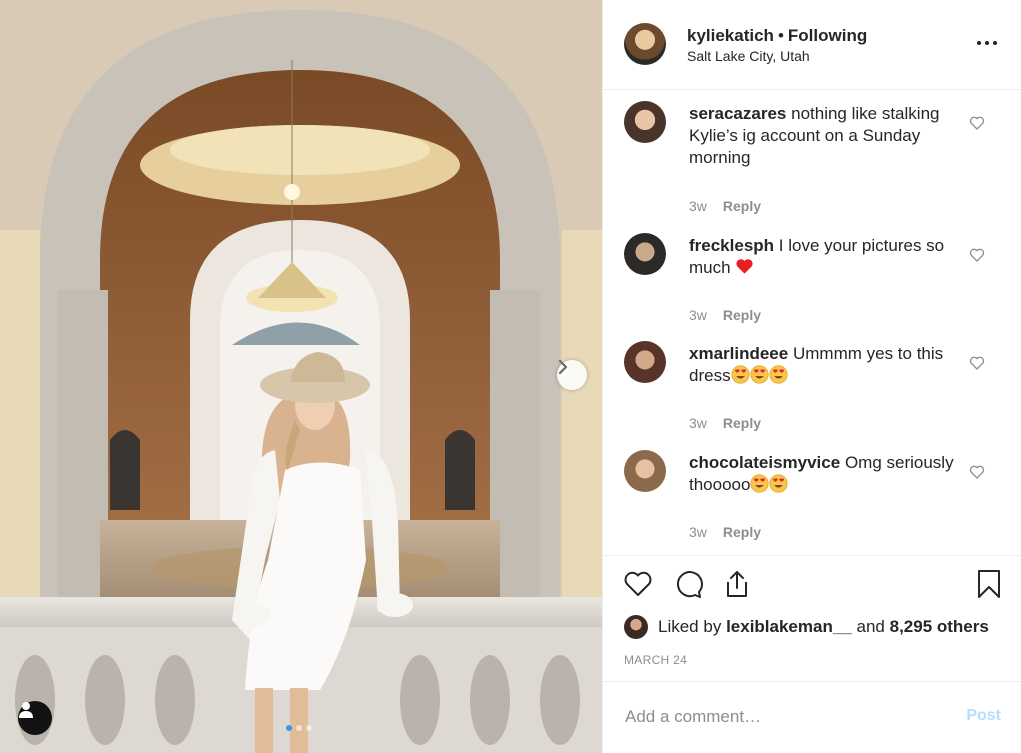 The width and height of the screenshot is (1021, 753). What do you see at coordinates (744, 266) in the screenshot?
I see `red-heart-emoji-icon` at bounding box center [744, 266].